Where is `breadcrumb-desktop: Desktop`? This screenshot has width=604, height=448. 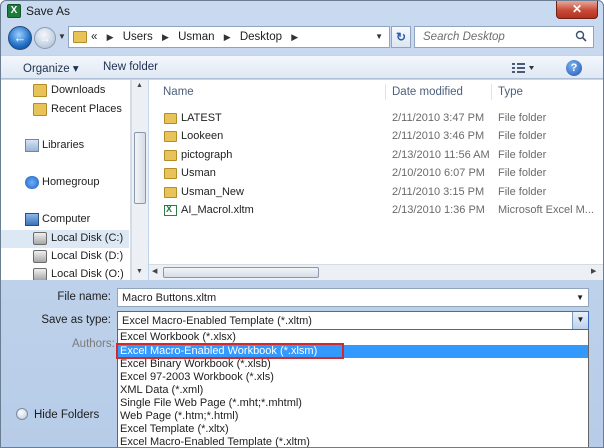
breadcrumb-desktop: Desktop is located at coordinates (261, 37).